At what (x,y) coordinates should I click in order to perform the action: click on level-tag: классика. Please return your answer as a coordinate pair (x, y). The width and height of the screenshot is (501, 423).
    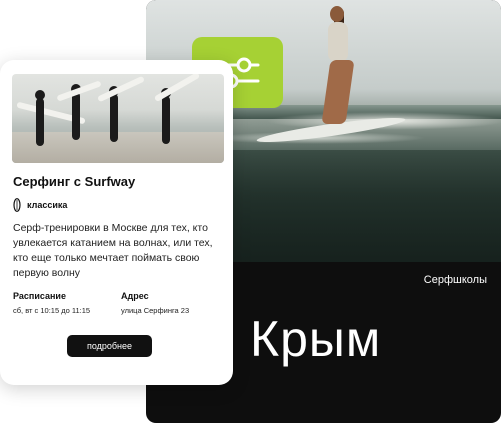
    Looking at the image, I should click on (40, 205).